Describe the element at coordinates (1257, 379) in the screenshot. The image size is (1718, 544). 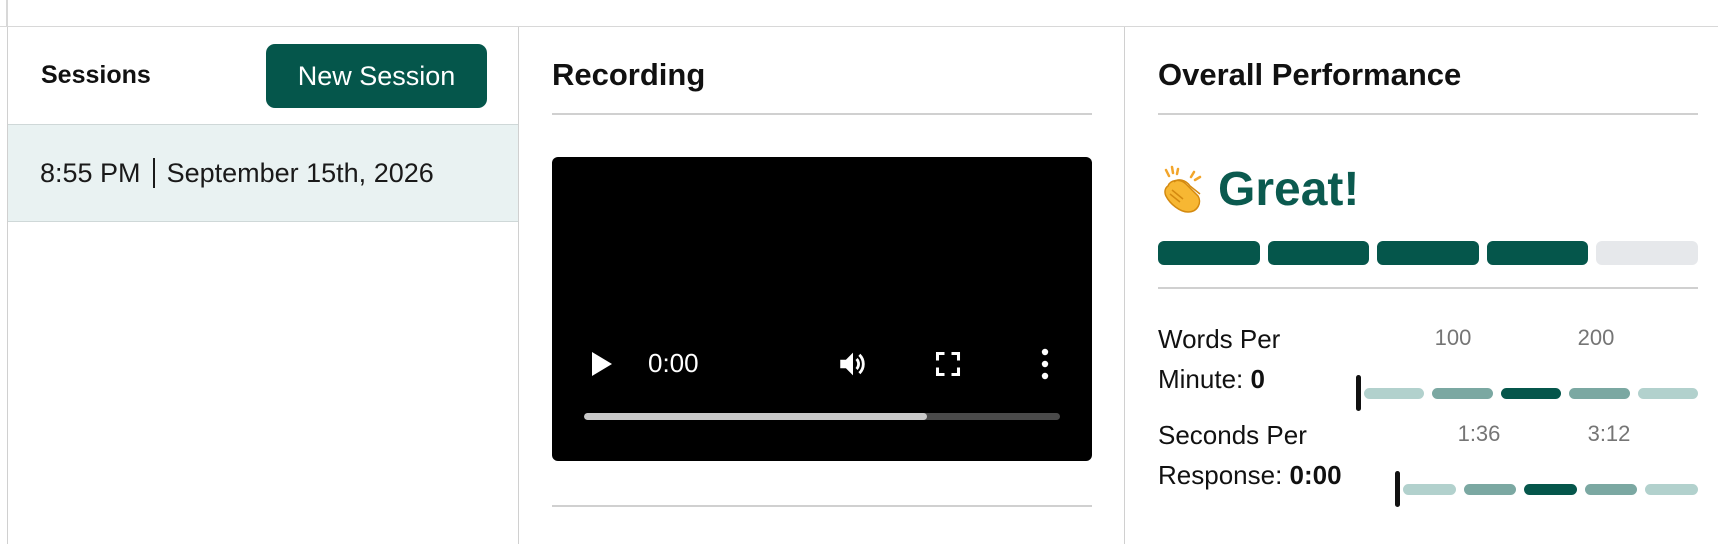
I see `metric-value: 0` at that location.